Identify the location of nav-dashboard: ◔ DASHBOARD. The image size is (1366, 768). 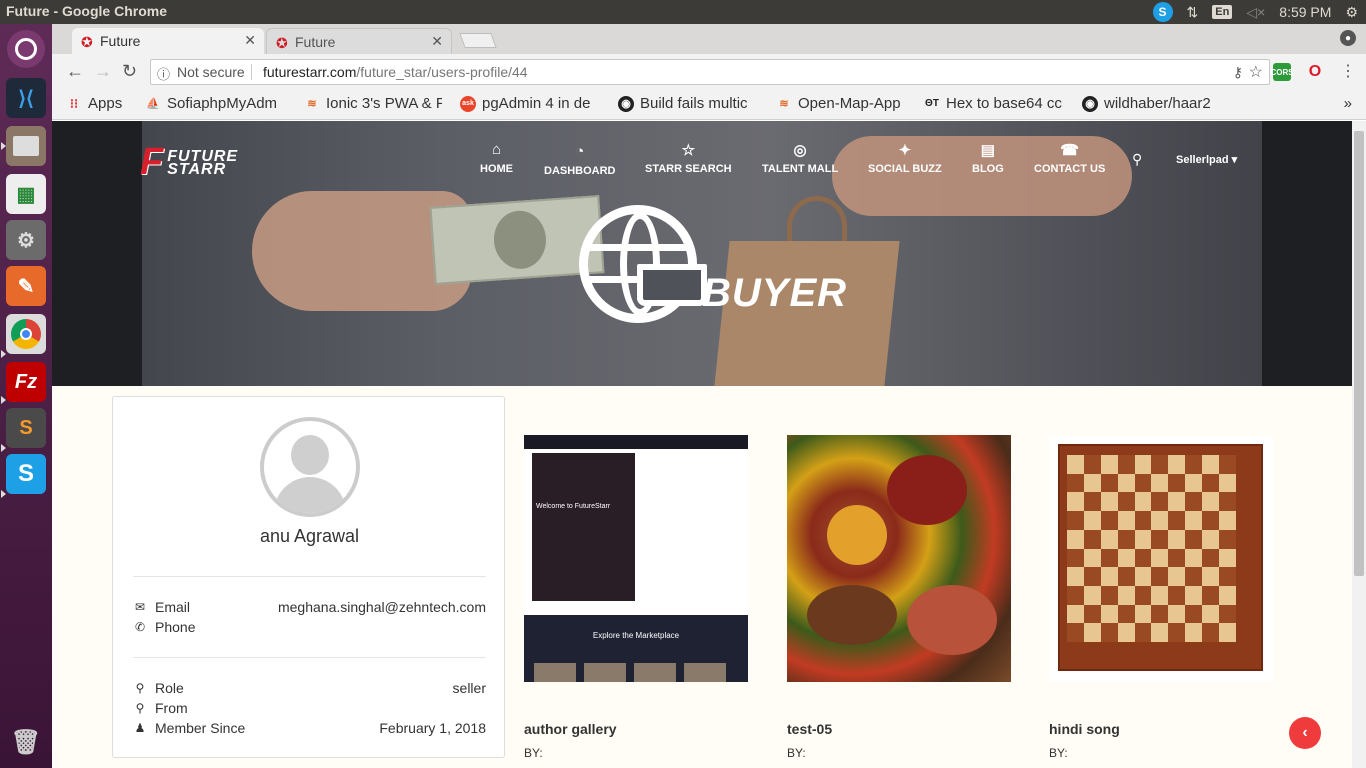
(580, 160).